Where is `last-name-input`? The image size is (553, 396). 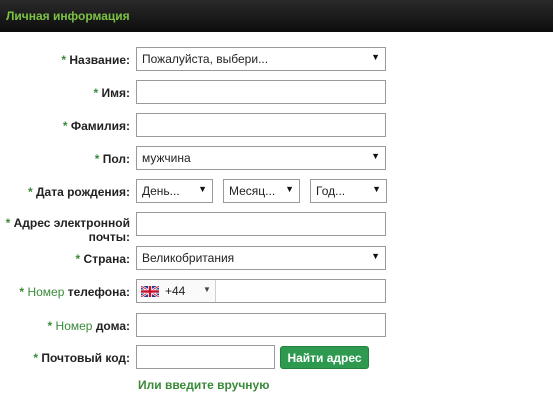 last-name-input is located at coordinates (261, 125).